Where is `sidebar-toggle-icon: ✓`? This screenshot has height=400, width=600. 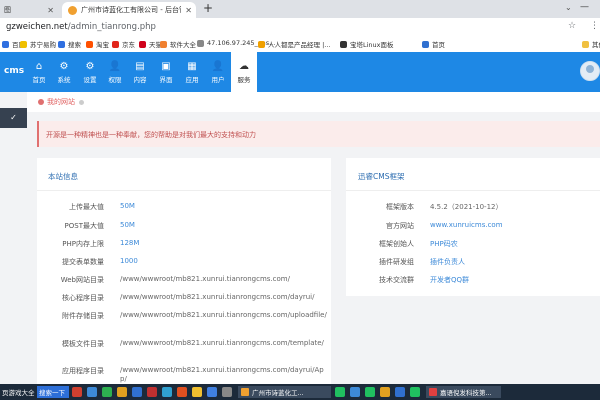
sidebar-toggle-icon: ✓ is located at coordinates (13, 118).